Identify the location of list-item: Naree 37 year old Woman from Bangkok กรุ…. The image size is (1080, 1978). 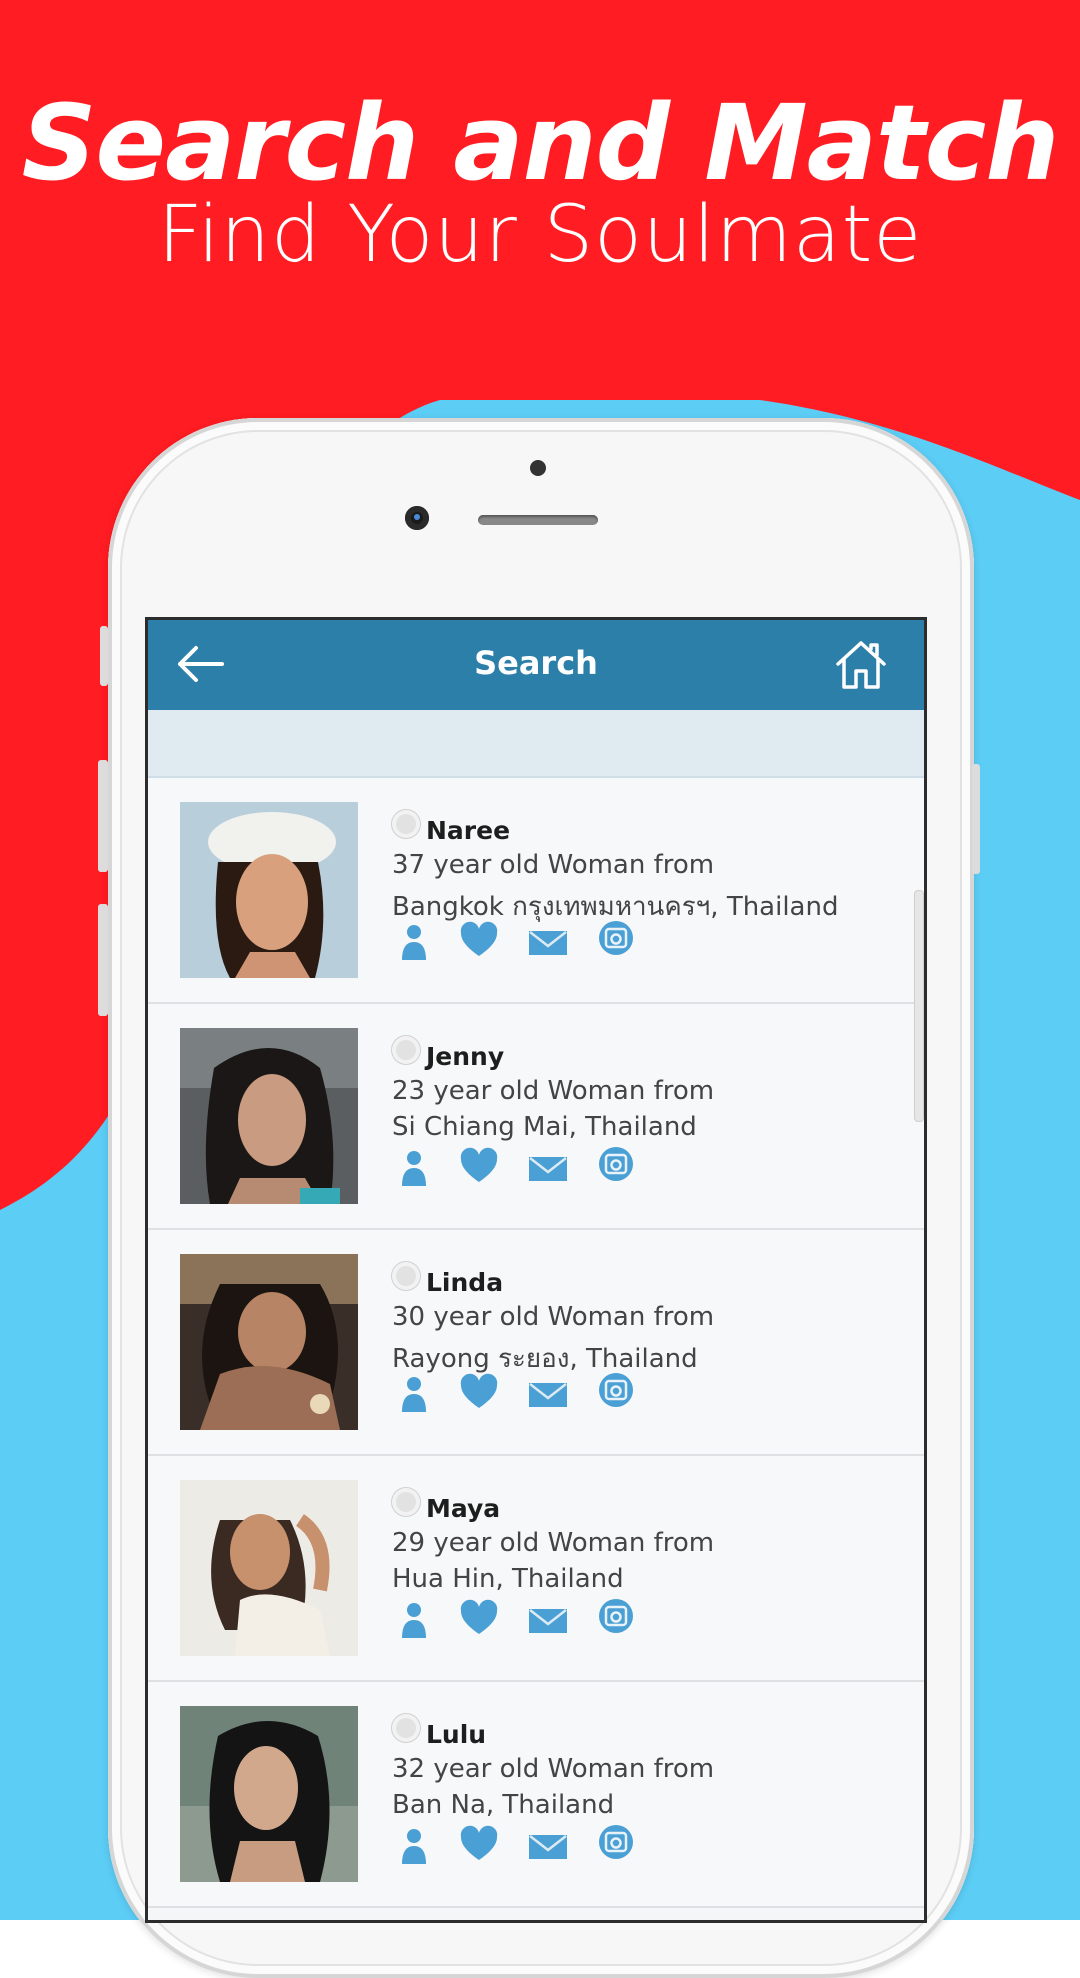
(536, 891).